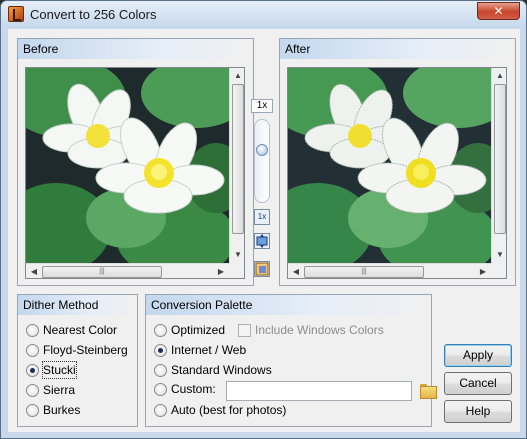 This screenshot has height=439, width=527. I want to click on fit-to-window-icon, so click(262, 241).